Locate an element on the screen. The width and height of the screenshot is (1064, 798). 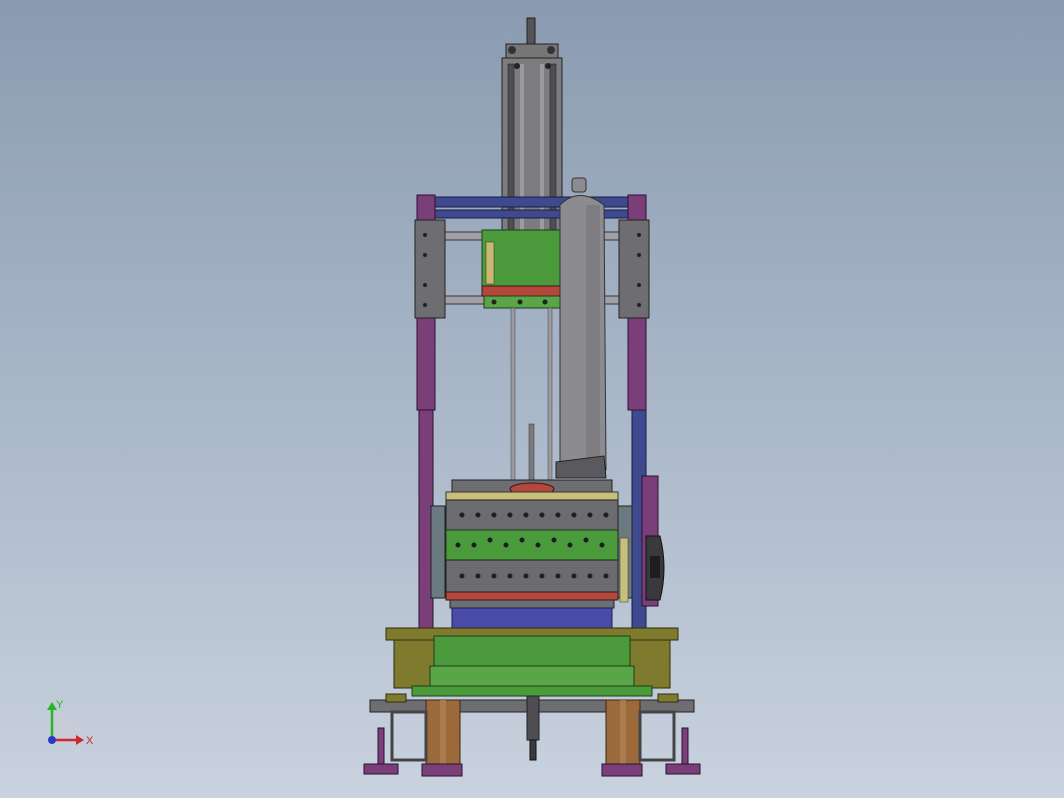
gas-tank is located at coordinates (581, 328).